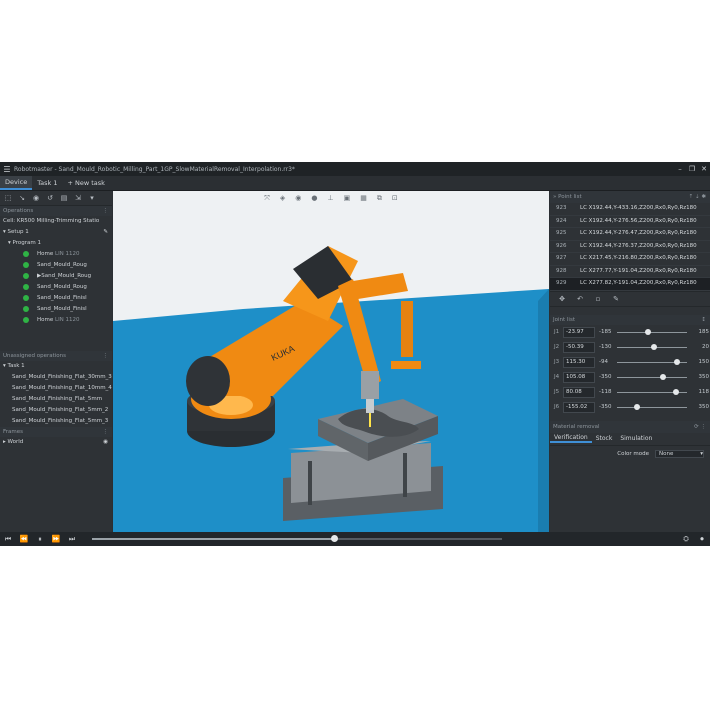 This screenshot has width=710, height=710. I want to click on edit-pencil-icon: ✎, so click(105, 232).